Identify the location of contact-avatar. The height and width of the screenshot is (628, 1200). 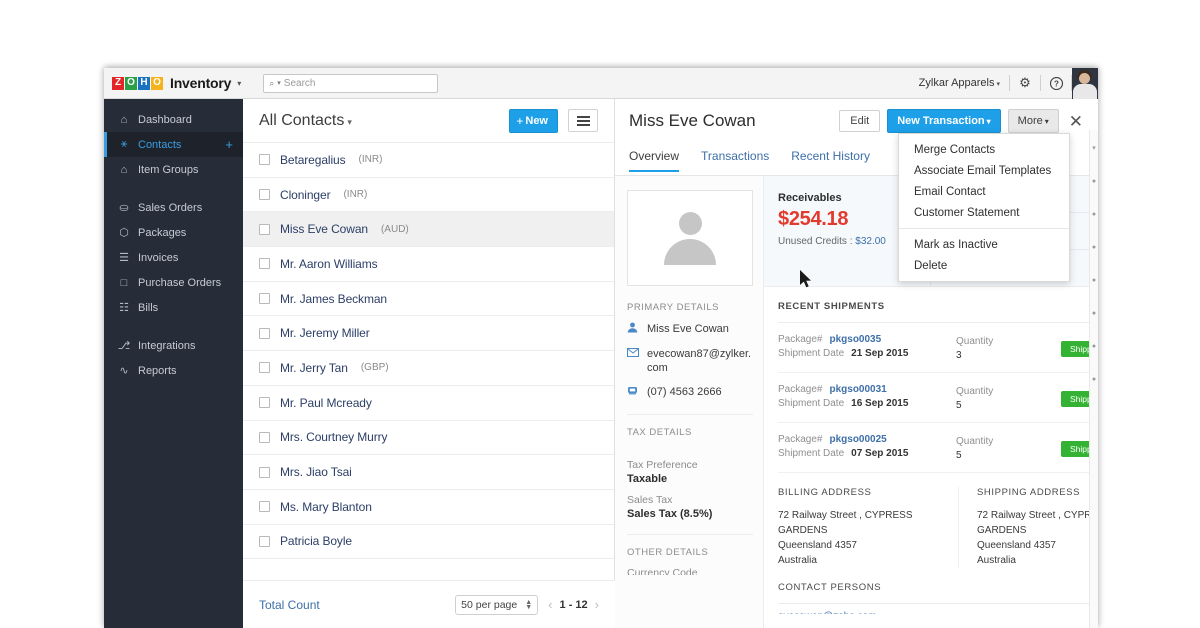
(690, 238).